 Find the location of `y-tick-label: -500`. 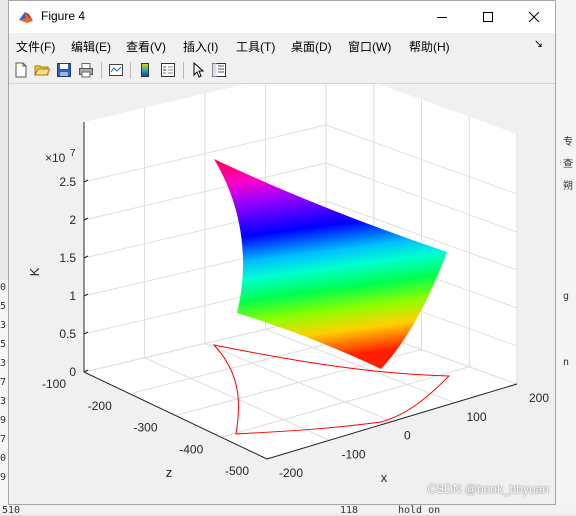

y-tick-label: -500 is located at coordinates (237, 471).